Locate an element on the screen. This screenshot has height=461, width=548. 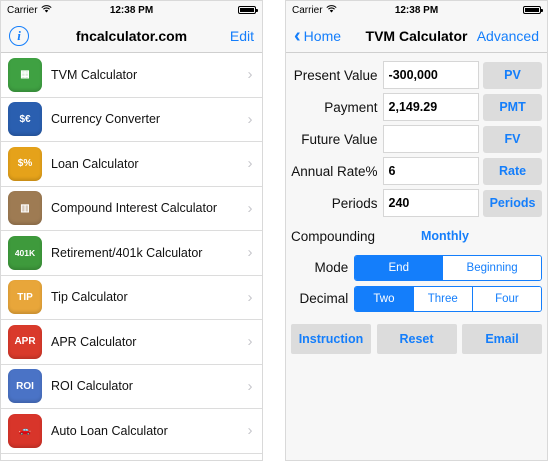
list-item-label: Compound Interest Calculator is located at coordinates (134, 208).